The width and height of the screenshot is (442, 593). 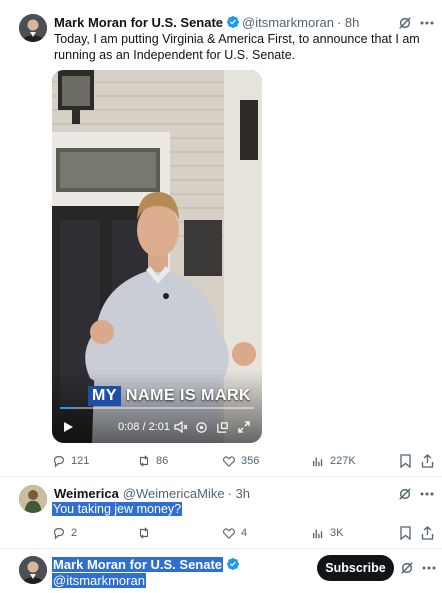 I want to click on reply-reply-action: 2, so click(x=64, y=533).